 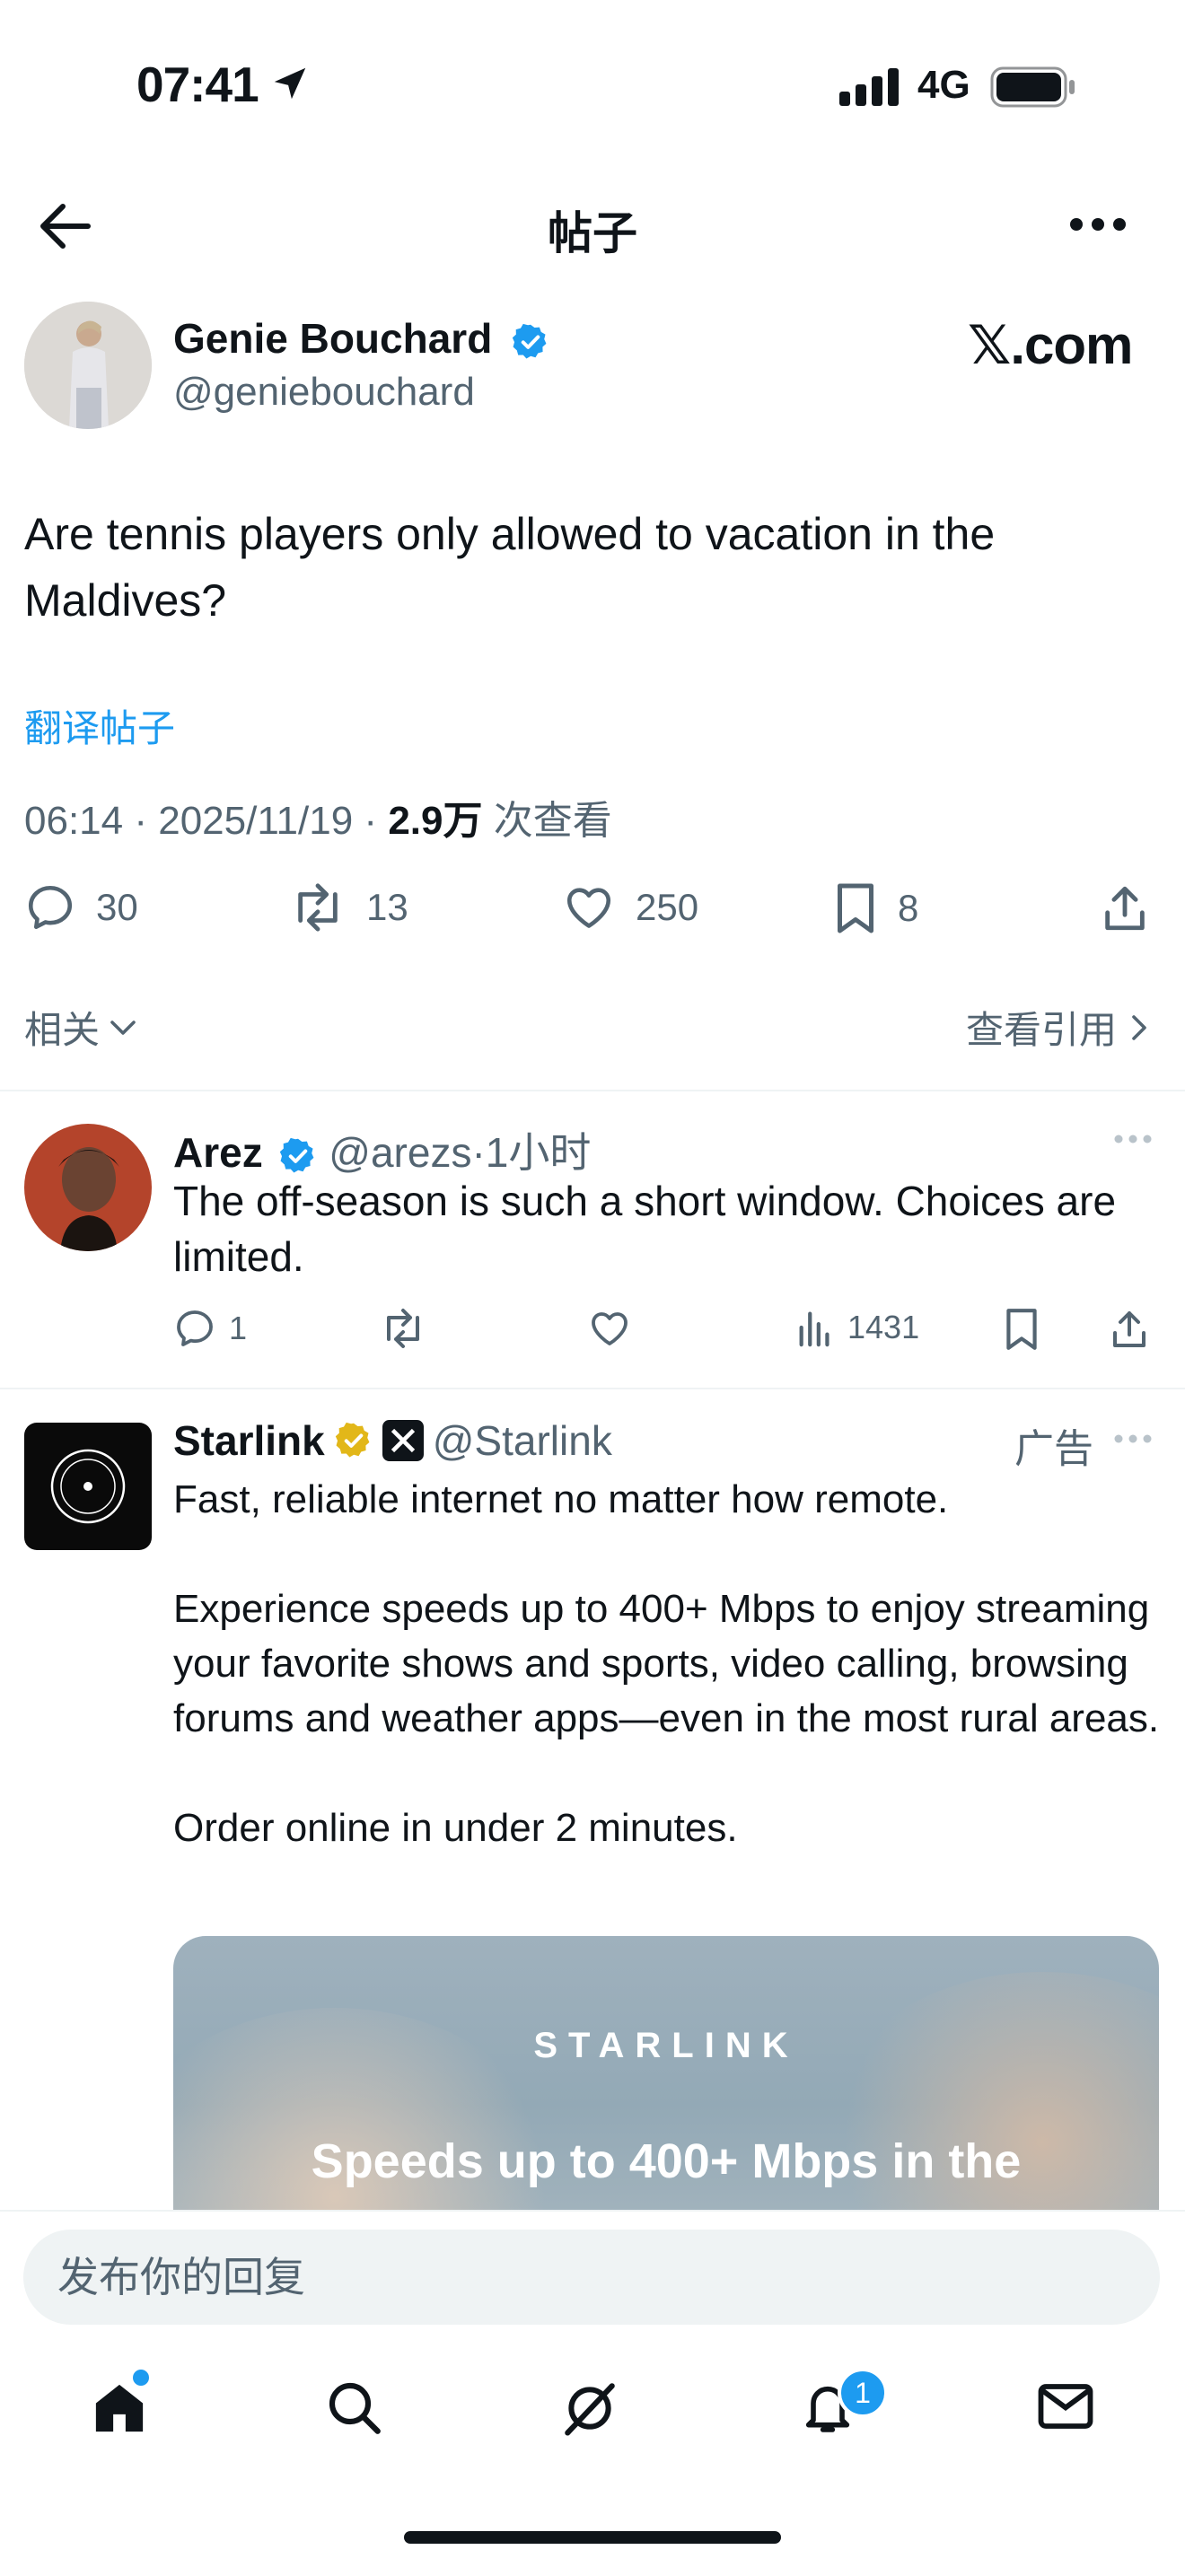 What do you see at coordinates (81, 907) in the screenshot?
I see `reply-action: 30` at bounding box center [81, 907].